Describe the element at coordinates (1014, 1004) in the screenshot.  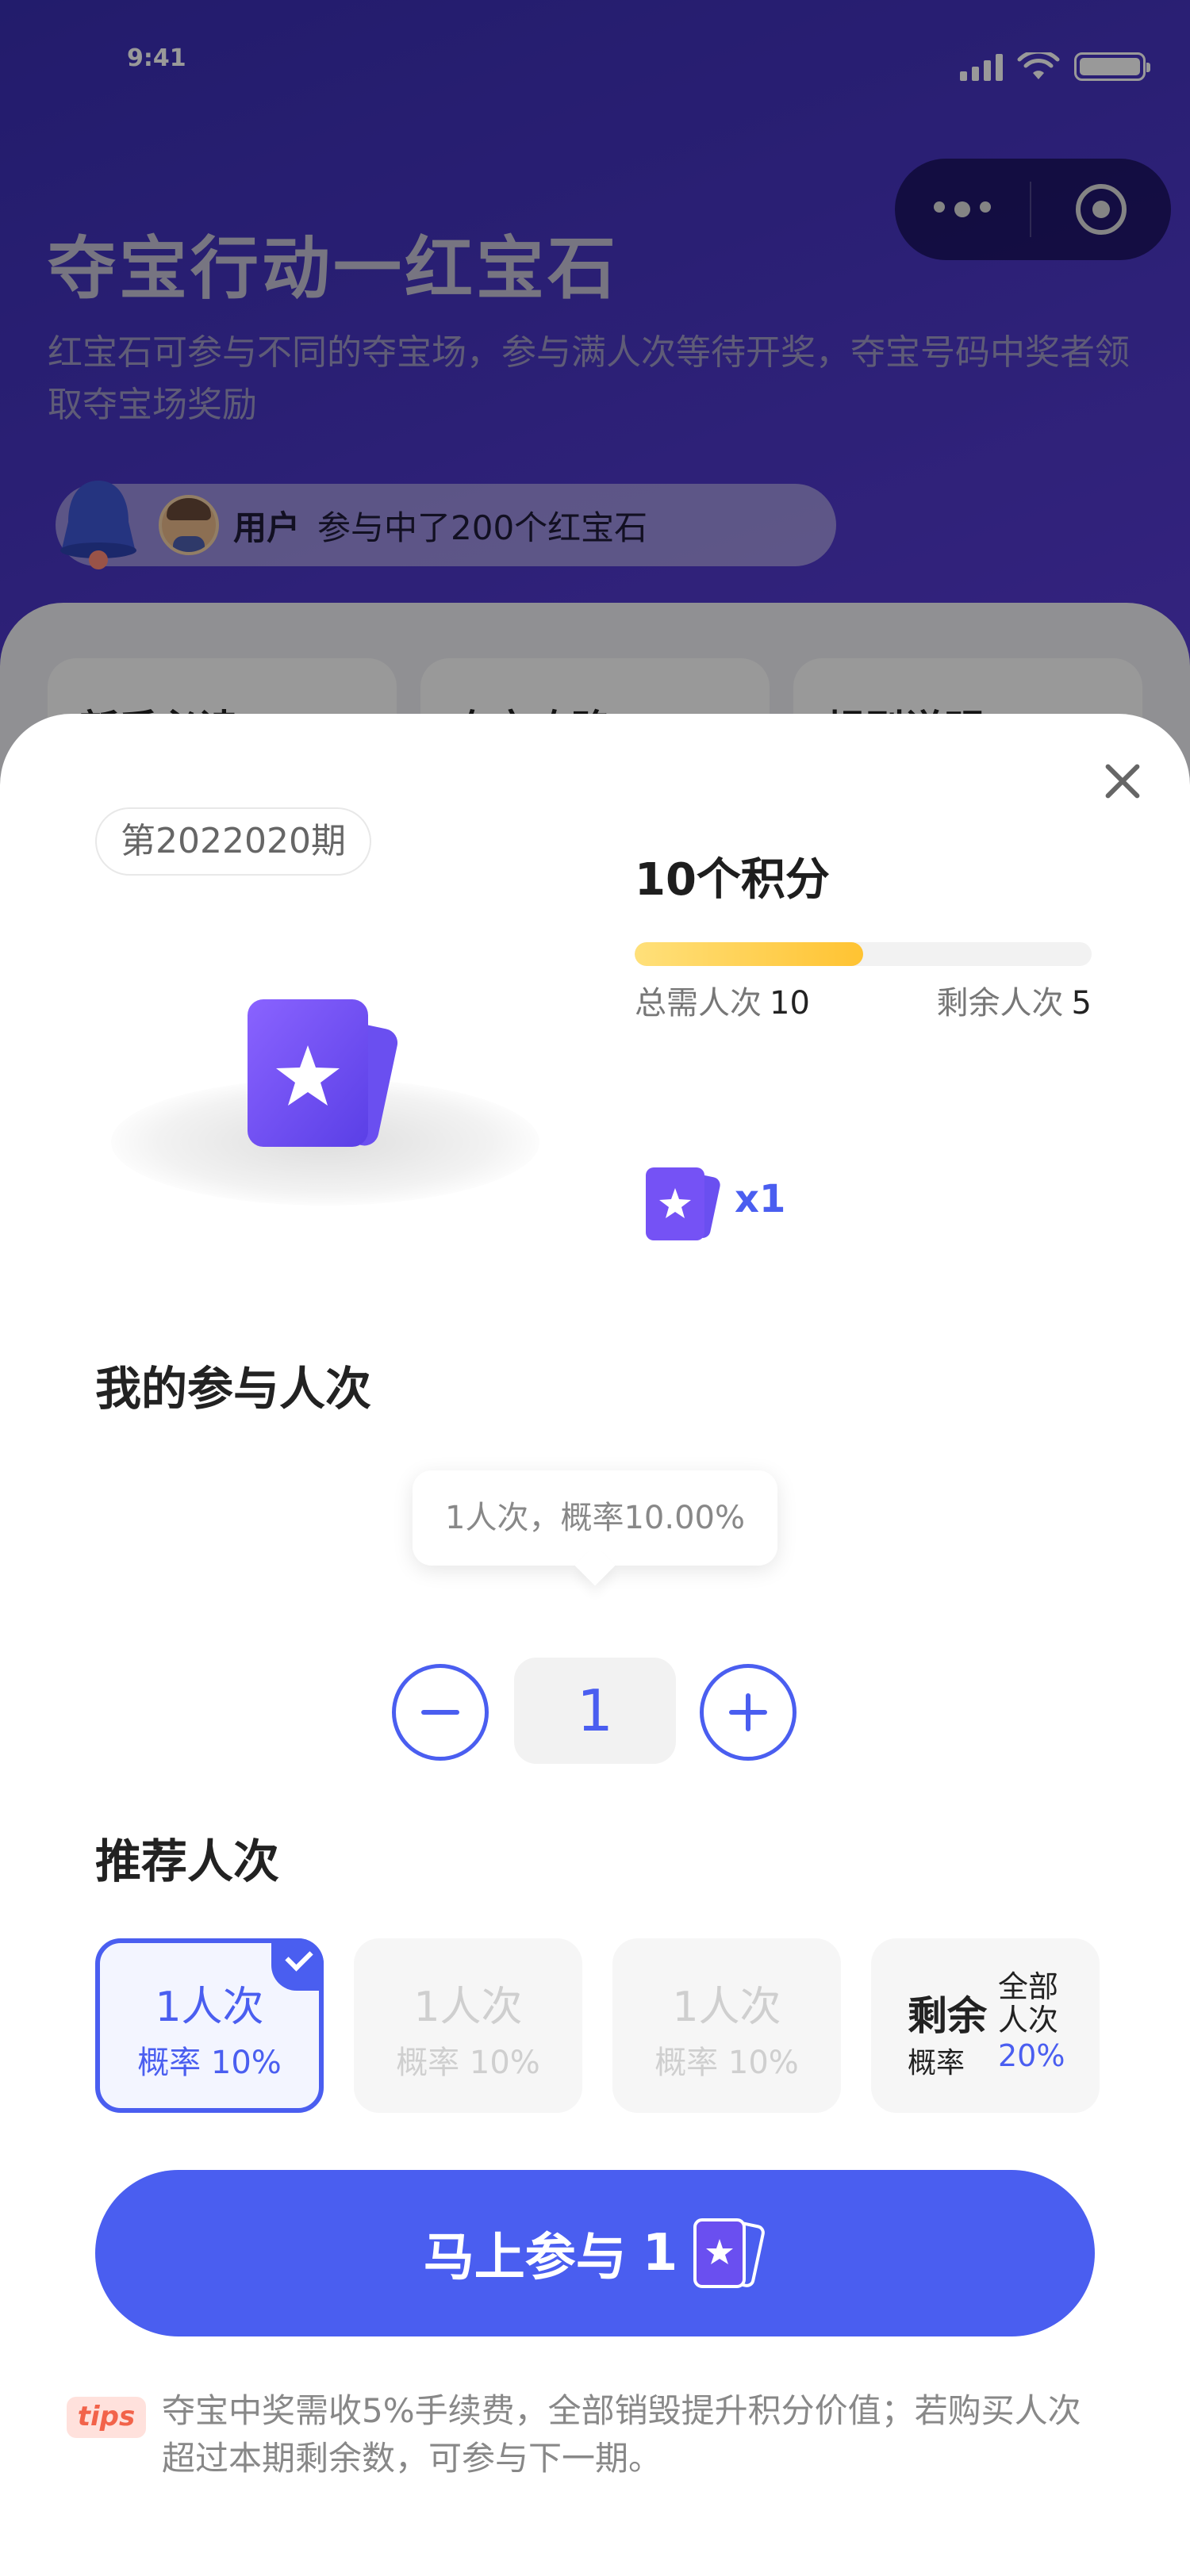
I see `remaining-count: 剩余人次 5` at that location.